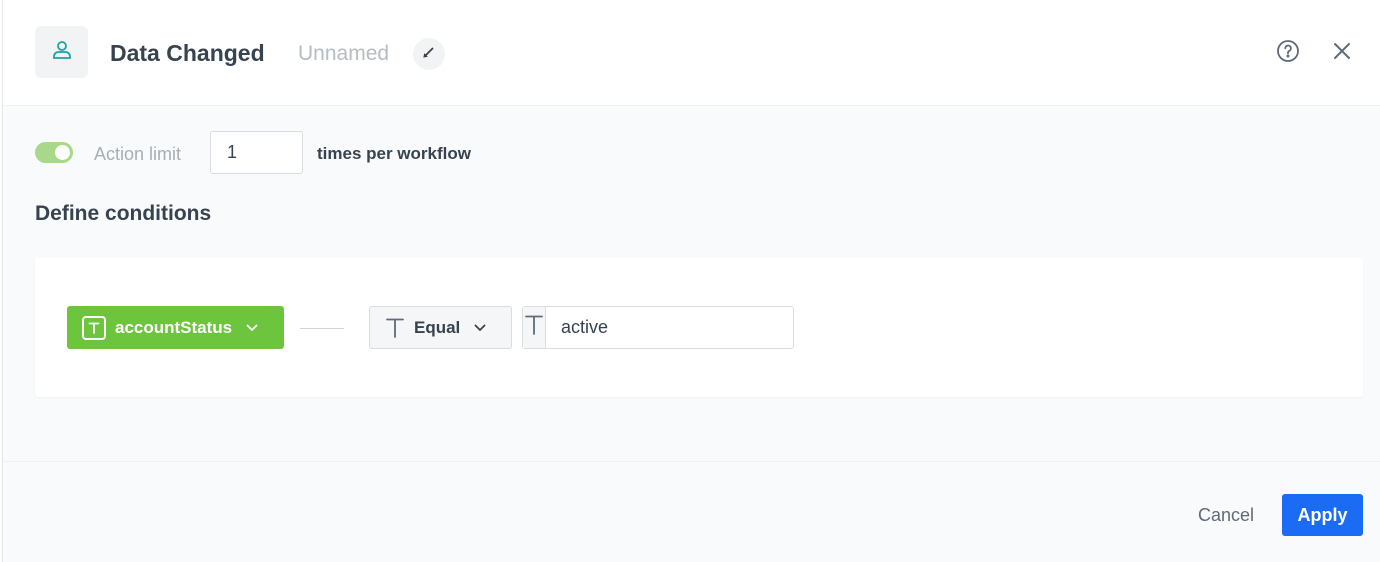 The width and height of the screenshot is (1380, 562). What do you see at coordinates (54, 152) in the screenshot?
I see `action-limit-toggle` at bounding box center [54, 152].